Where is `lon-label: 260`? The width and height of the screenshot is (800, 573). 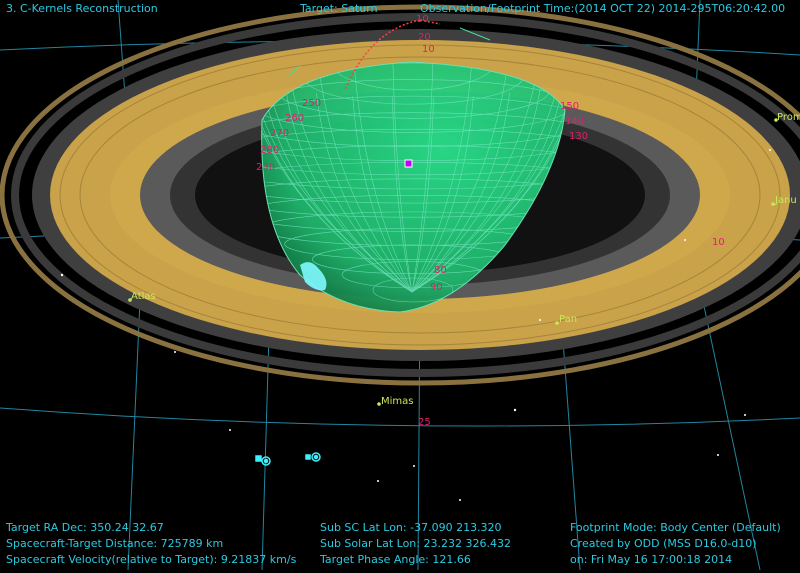
lon-label: 260 is located at coordinates (295, 118).